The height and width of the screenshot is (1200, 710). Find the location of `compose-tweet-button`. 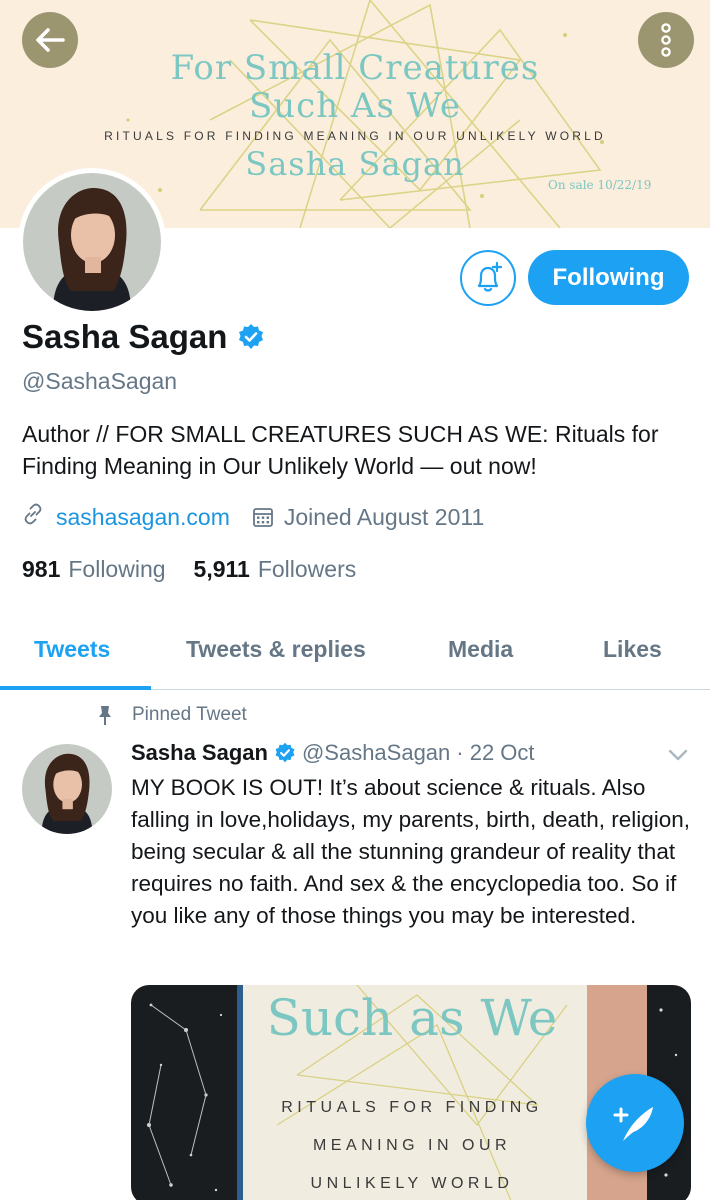

compose-tweet-button is located at coordinates (635, 1123).